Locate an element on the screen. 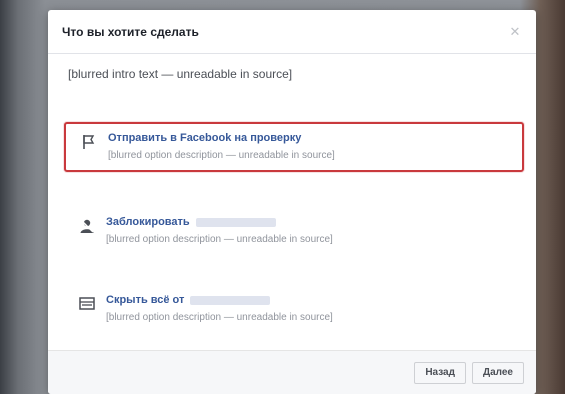 The width and height of the screenshot is (565, 394). option-title: Скрыть всё от is located at coordinates (310, 300).